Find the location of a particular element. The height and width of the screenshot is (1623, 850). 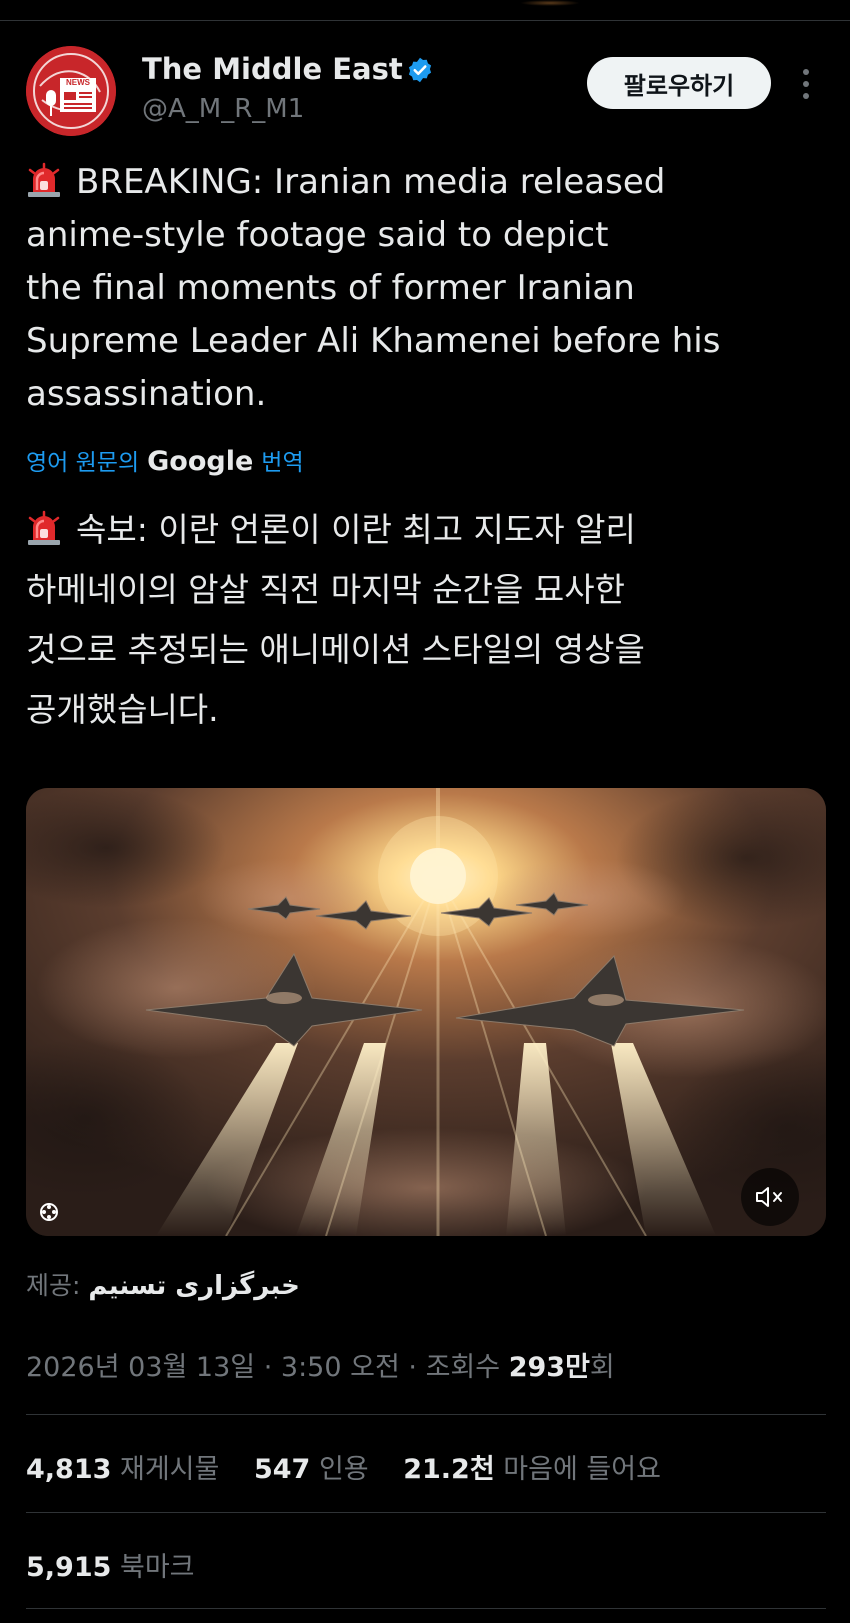

translated-line: 하메네이의 암살 직전 마지막 순간을 묘사한 is located at coordinates (325, 589).